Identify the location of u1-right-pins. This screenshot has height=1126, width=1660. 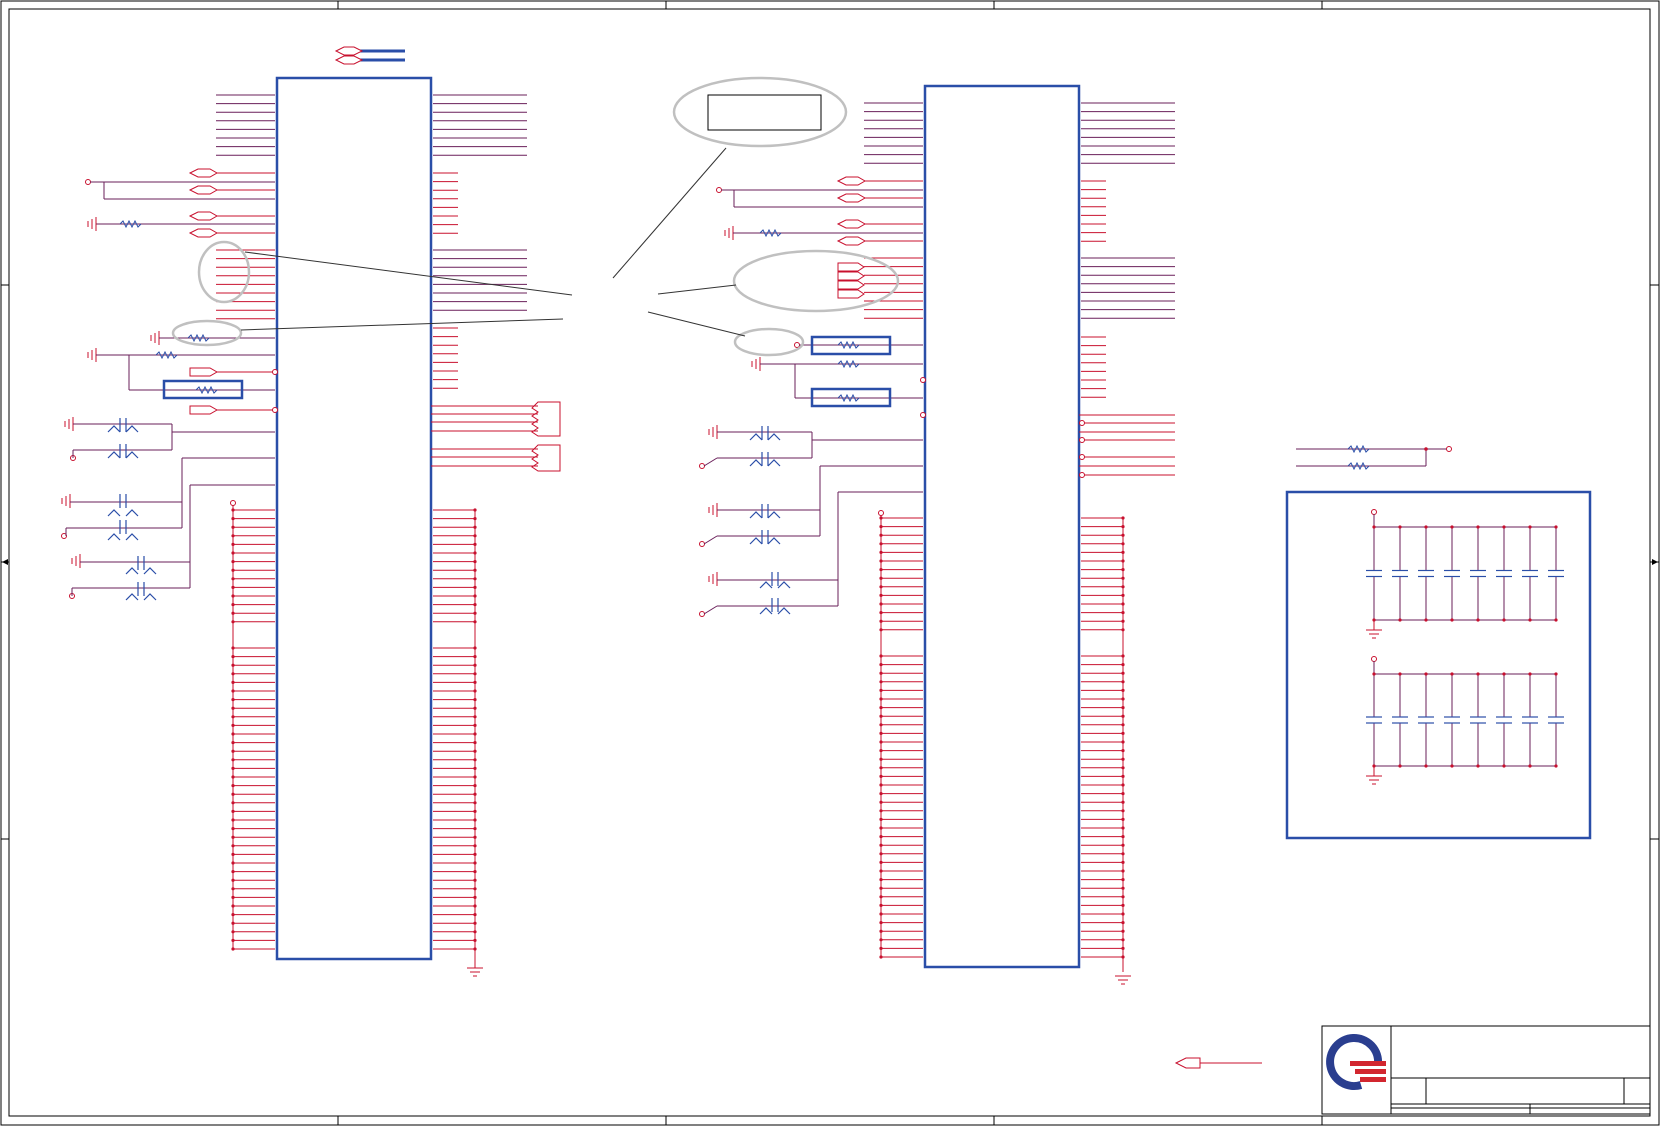
(480, 522).